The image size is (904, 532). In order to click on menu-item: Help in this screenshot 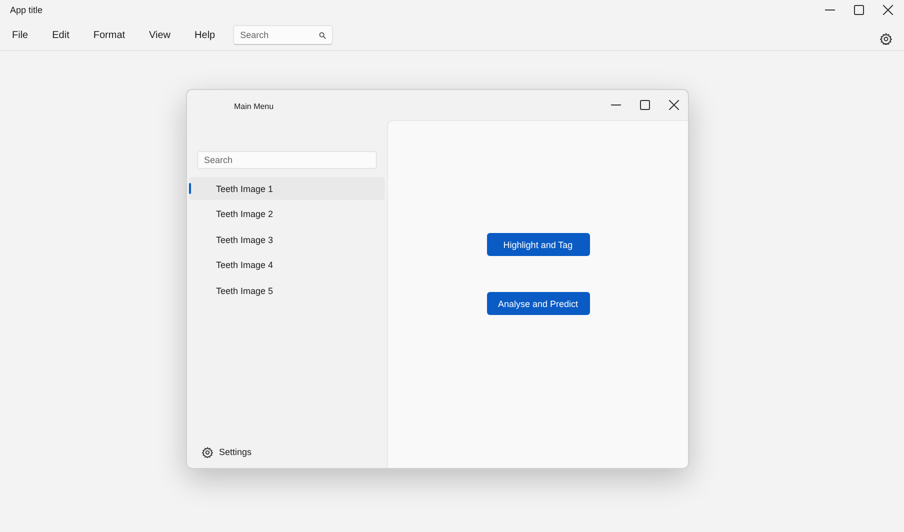, I will do `click(205, 35)`.